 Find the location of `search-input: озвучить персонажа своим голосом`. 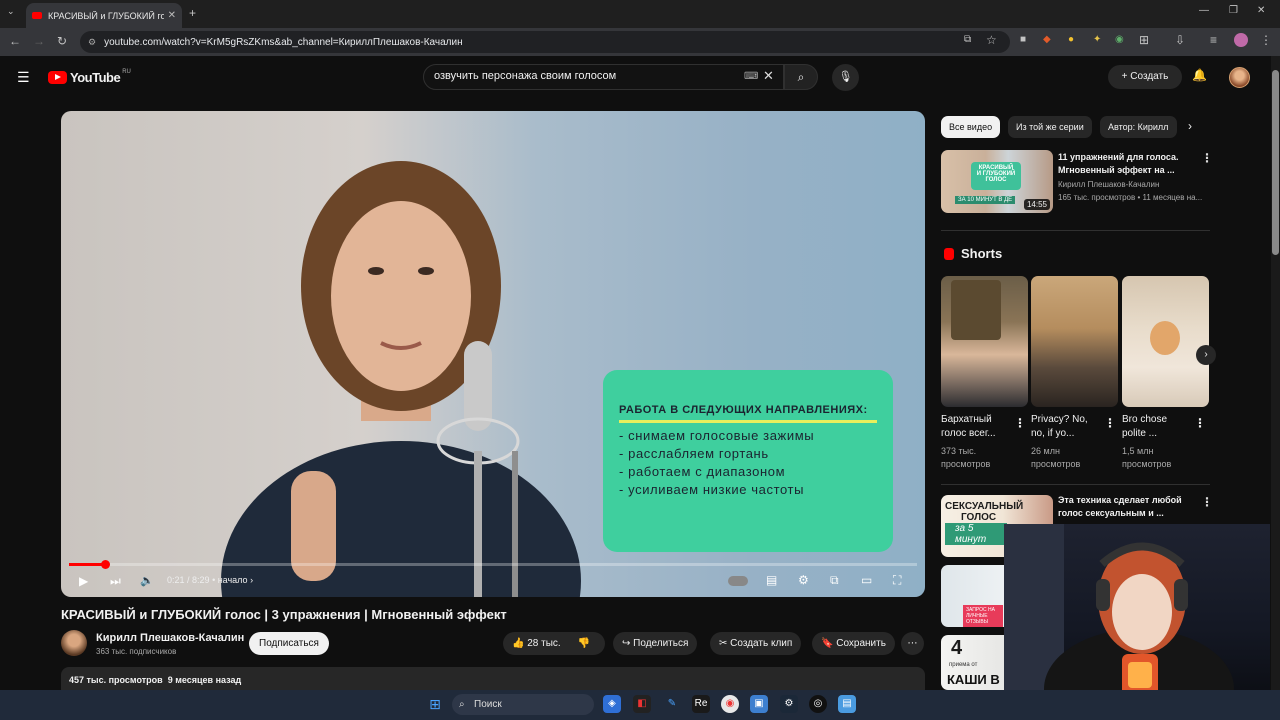

search-input: озвучить персонажа своим голосом is located at coordinates (603, 77).